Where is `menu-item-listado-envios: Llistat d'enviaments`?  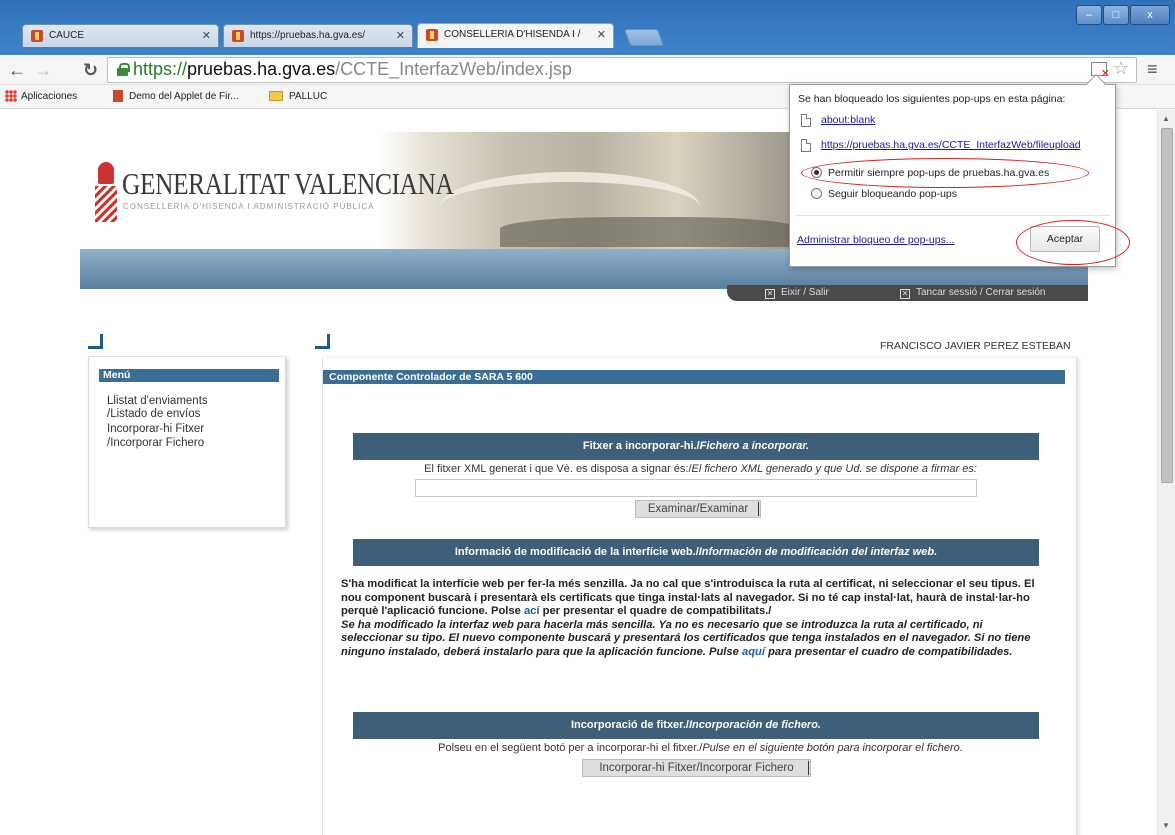 menu-item-listado-envios: Llistat d'enviaments is located at coordinates (157, 401).